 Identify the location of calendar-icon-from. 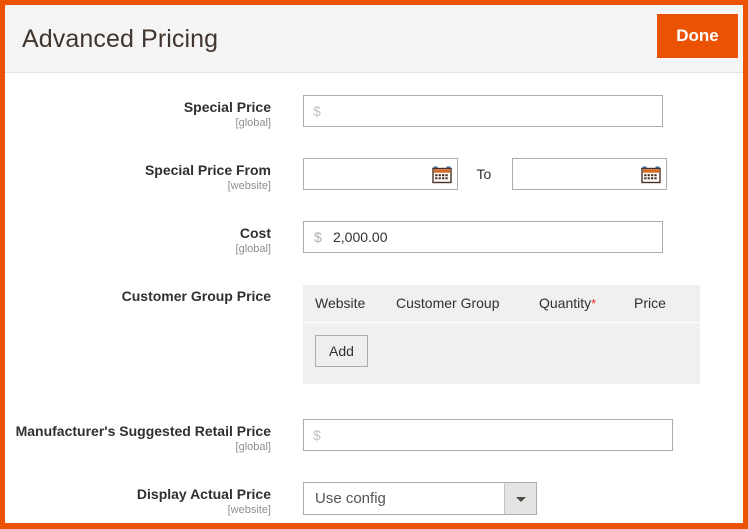
(442, 174).